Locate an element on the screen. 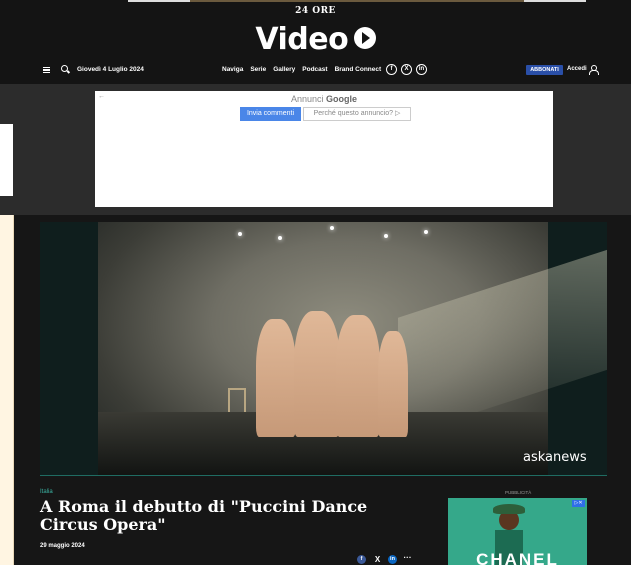 Image resolution: width=631 pixels, height=565 pixels. top-ad-strip is located at coordinates (357, 1).